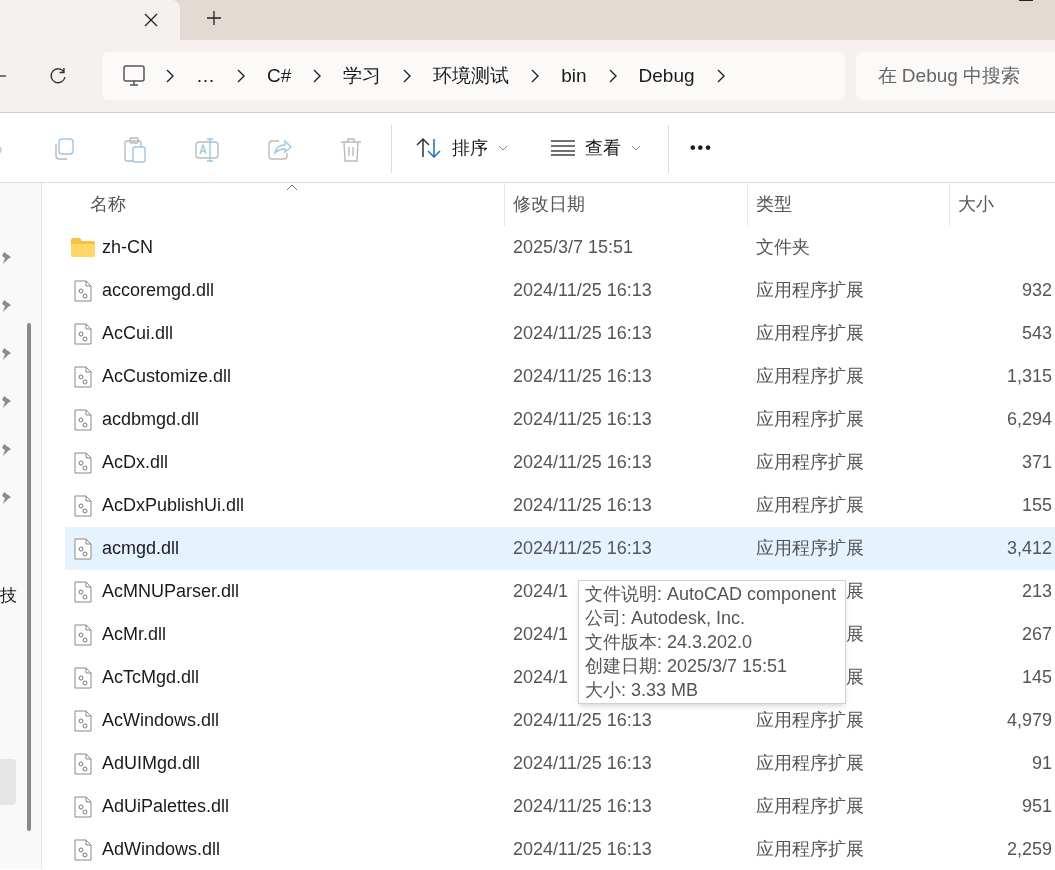 The width and height of the screenshot is (1055, 870). I want to click on column-header: 修改日期, so click(549, 204).